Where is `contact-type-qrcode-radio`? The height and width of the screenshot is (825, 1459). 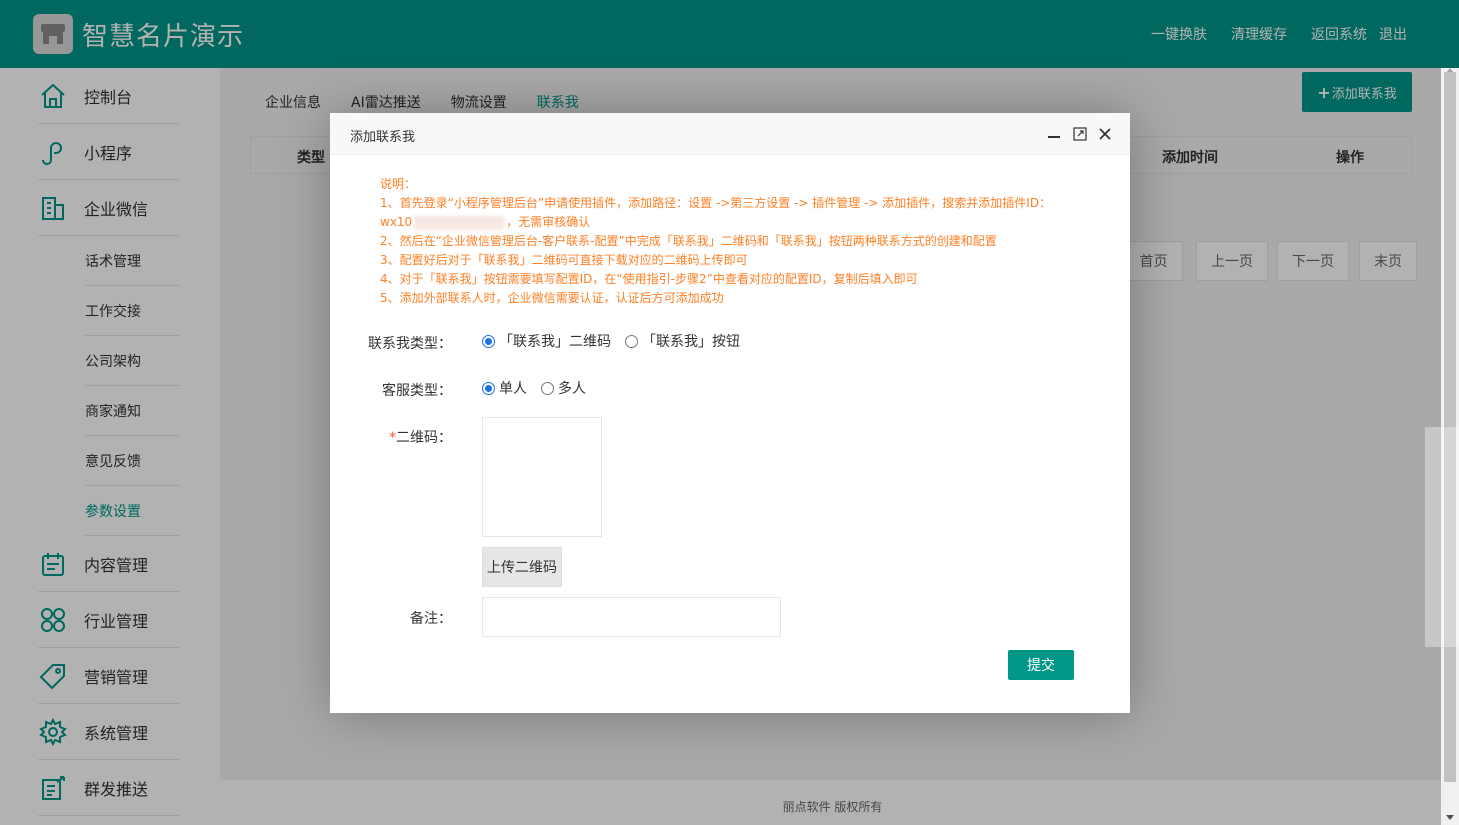
contact-type-qrcode-radio is located at coordinates (488, 341).